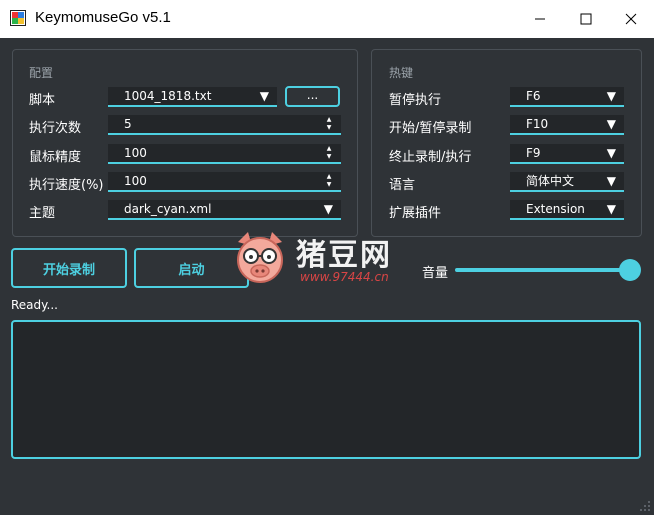 The height and width of the screenshot is (515, 654). Describe the element at coordinates (135, 153) in the screenshot. I see `mouse-precision-value: 100` at that location.